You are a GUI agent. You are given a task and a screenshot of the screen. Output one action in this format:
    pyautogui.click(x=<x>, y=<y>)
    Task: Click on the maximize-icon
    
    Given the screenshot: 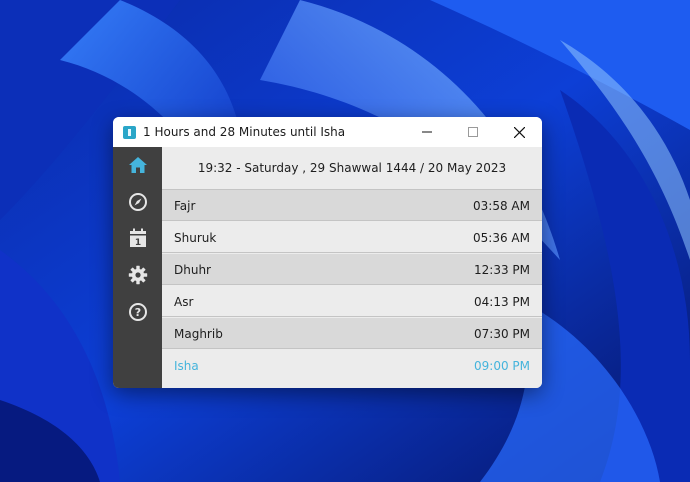 What is the action you would take?
    pyautogui.click(x=473, y=132)
    